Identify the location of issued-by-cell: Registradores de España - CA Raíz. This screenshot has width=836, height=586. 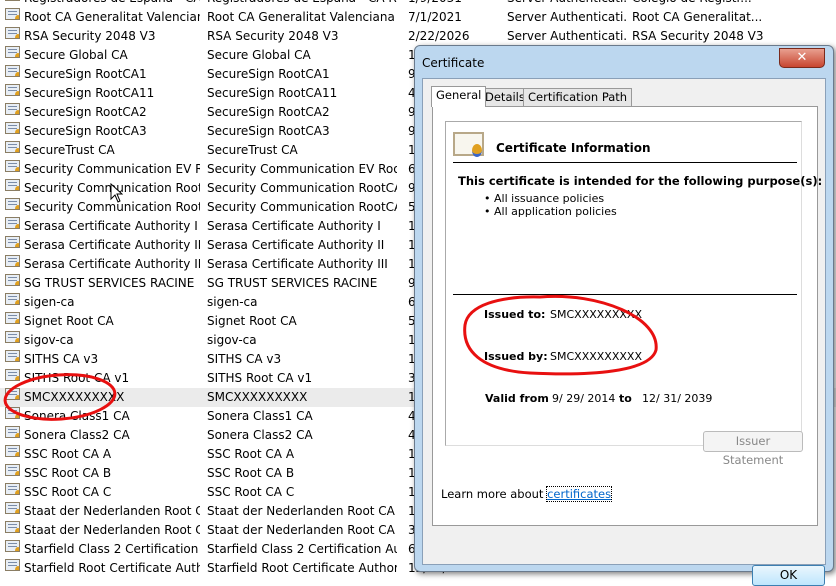
(302, 4).